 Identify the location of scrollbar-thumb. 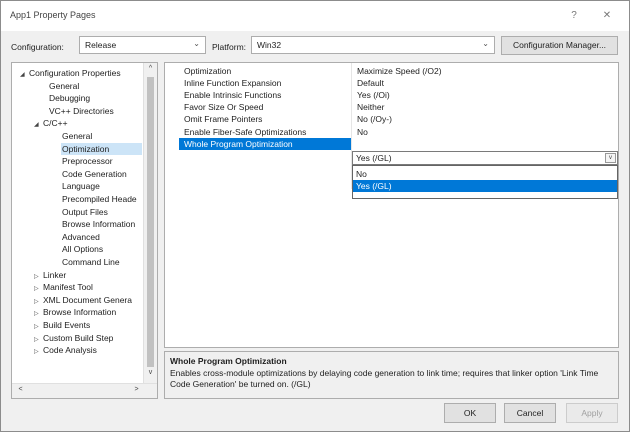
(150, 222).